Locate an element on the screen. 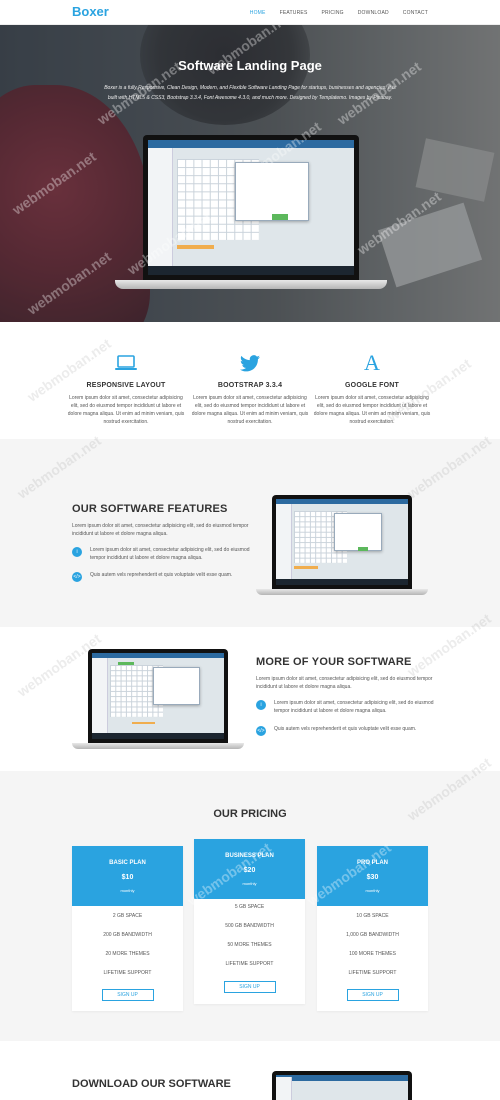 The height and width of the screenshot is (1100, 500). nav-item-pricing: PRICING is located at coordinates (333, 13).